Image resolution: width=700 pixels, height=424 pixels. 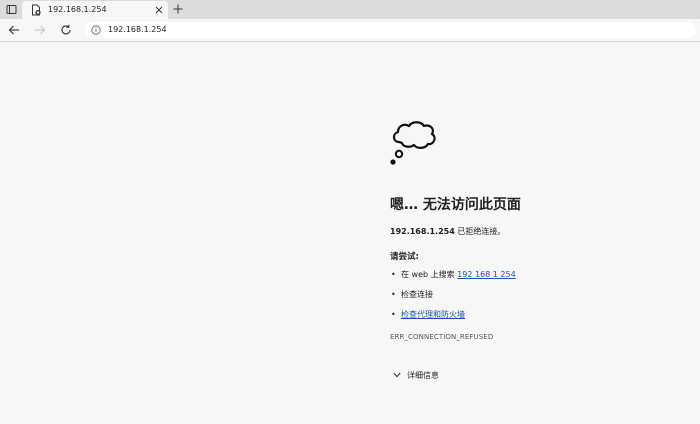 I want to click on error-code: ERR_CONNECTION_REFUSED, so click(x=442, y=337).